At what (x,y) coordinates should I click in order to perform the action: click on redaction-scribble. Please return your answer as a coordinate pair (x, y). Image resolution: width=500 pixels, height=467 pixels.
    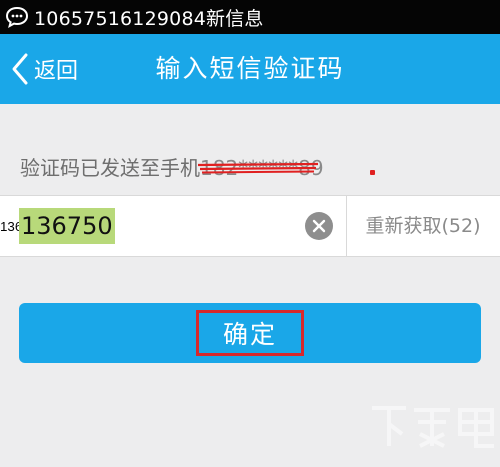
    Looking at the image, I should click on (258, 168).